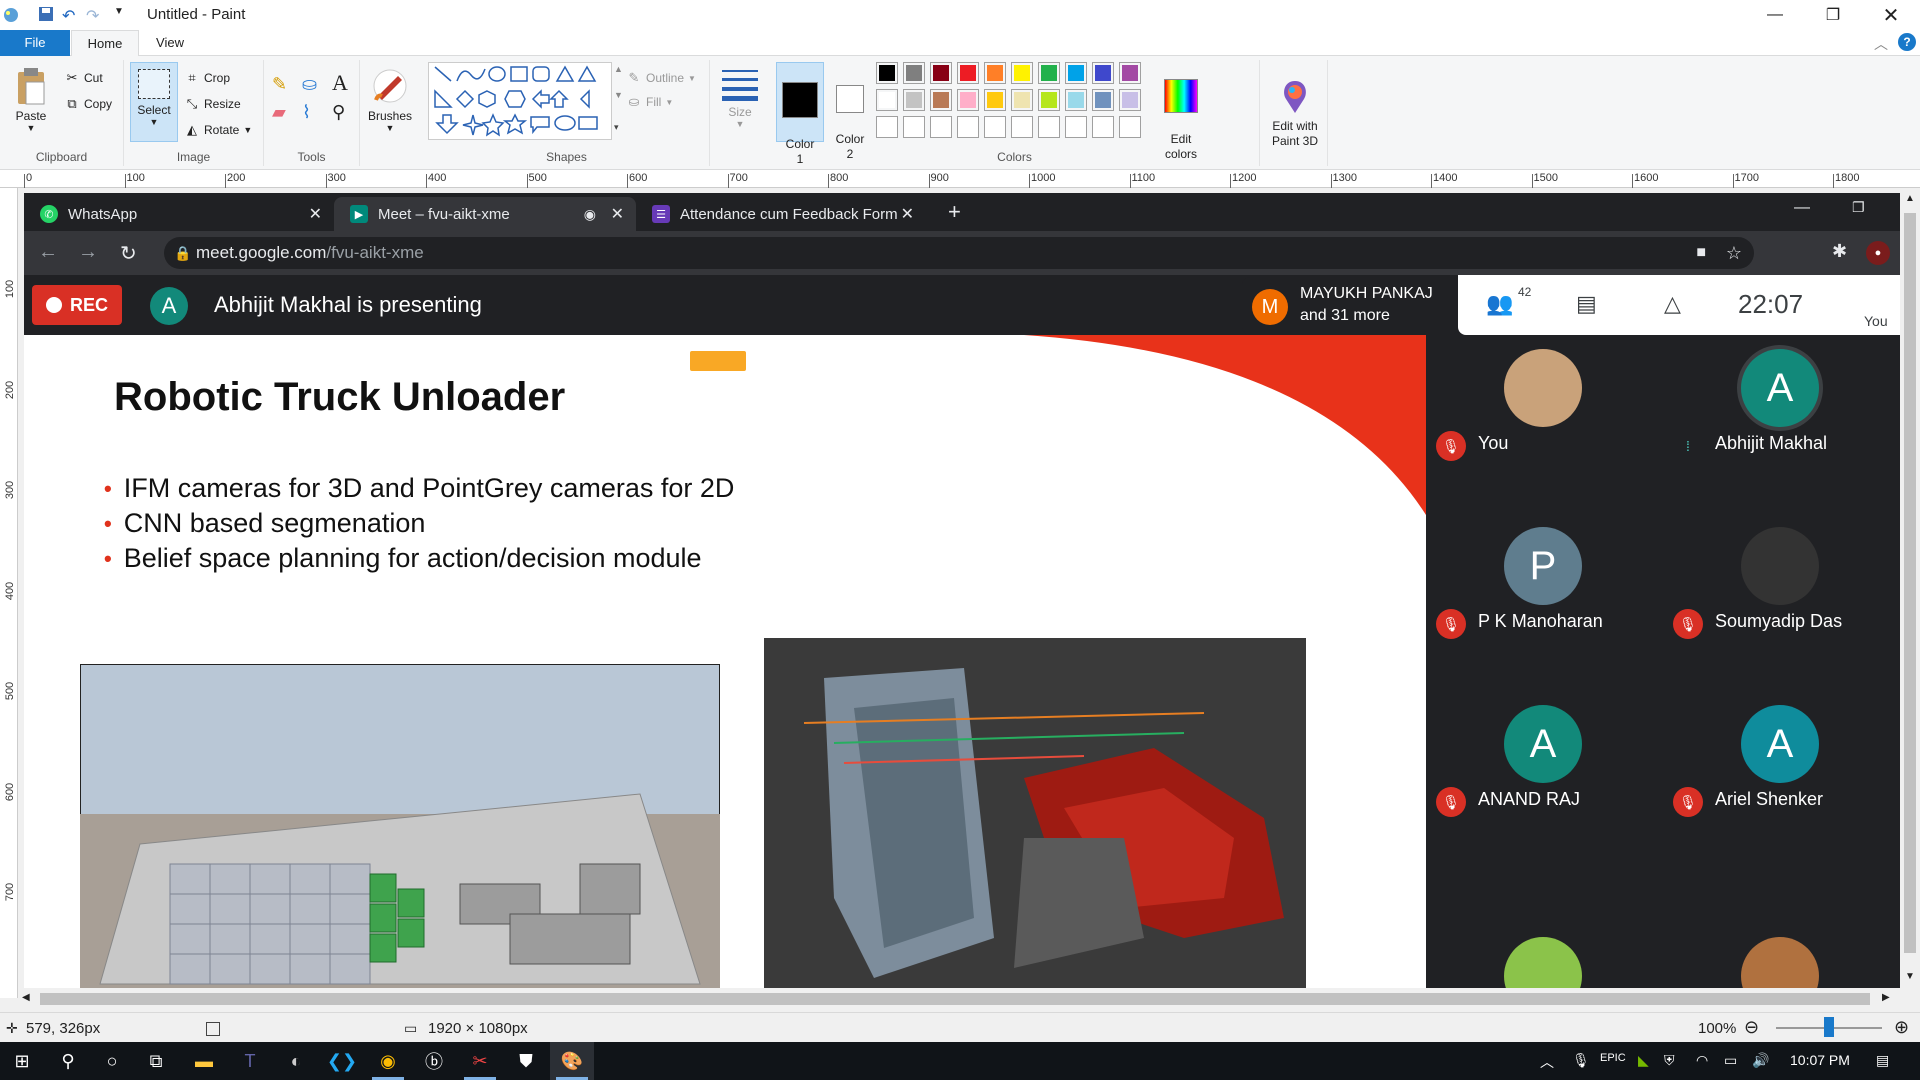  I want to click on defender-icon: ⛨, so click(1669, 1060).